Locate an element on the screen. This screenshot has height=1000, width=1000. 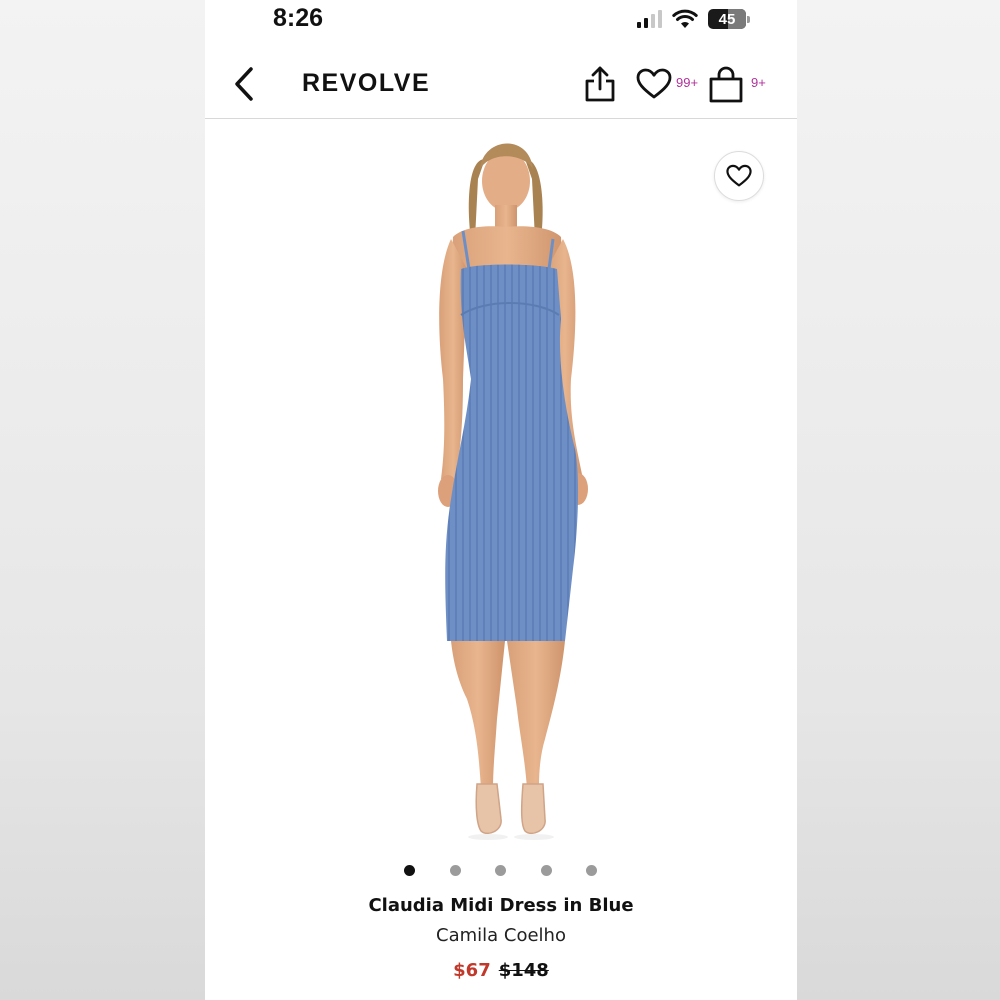
favorite-button is located at coordinates (739, 176).